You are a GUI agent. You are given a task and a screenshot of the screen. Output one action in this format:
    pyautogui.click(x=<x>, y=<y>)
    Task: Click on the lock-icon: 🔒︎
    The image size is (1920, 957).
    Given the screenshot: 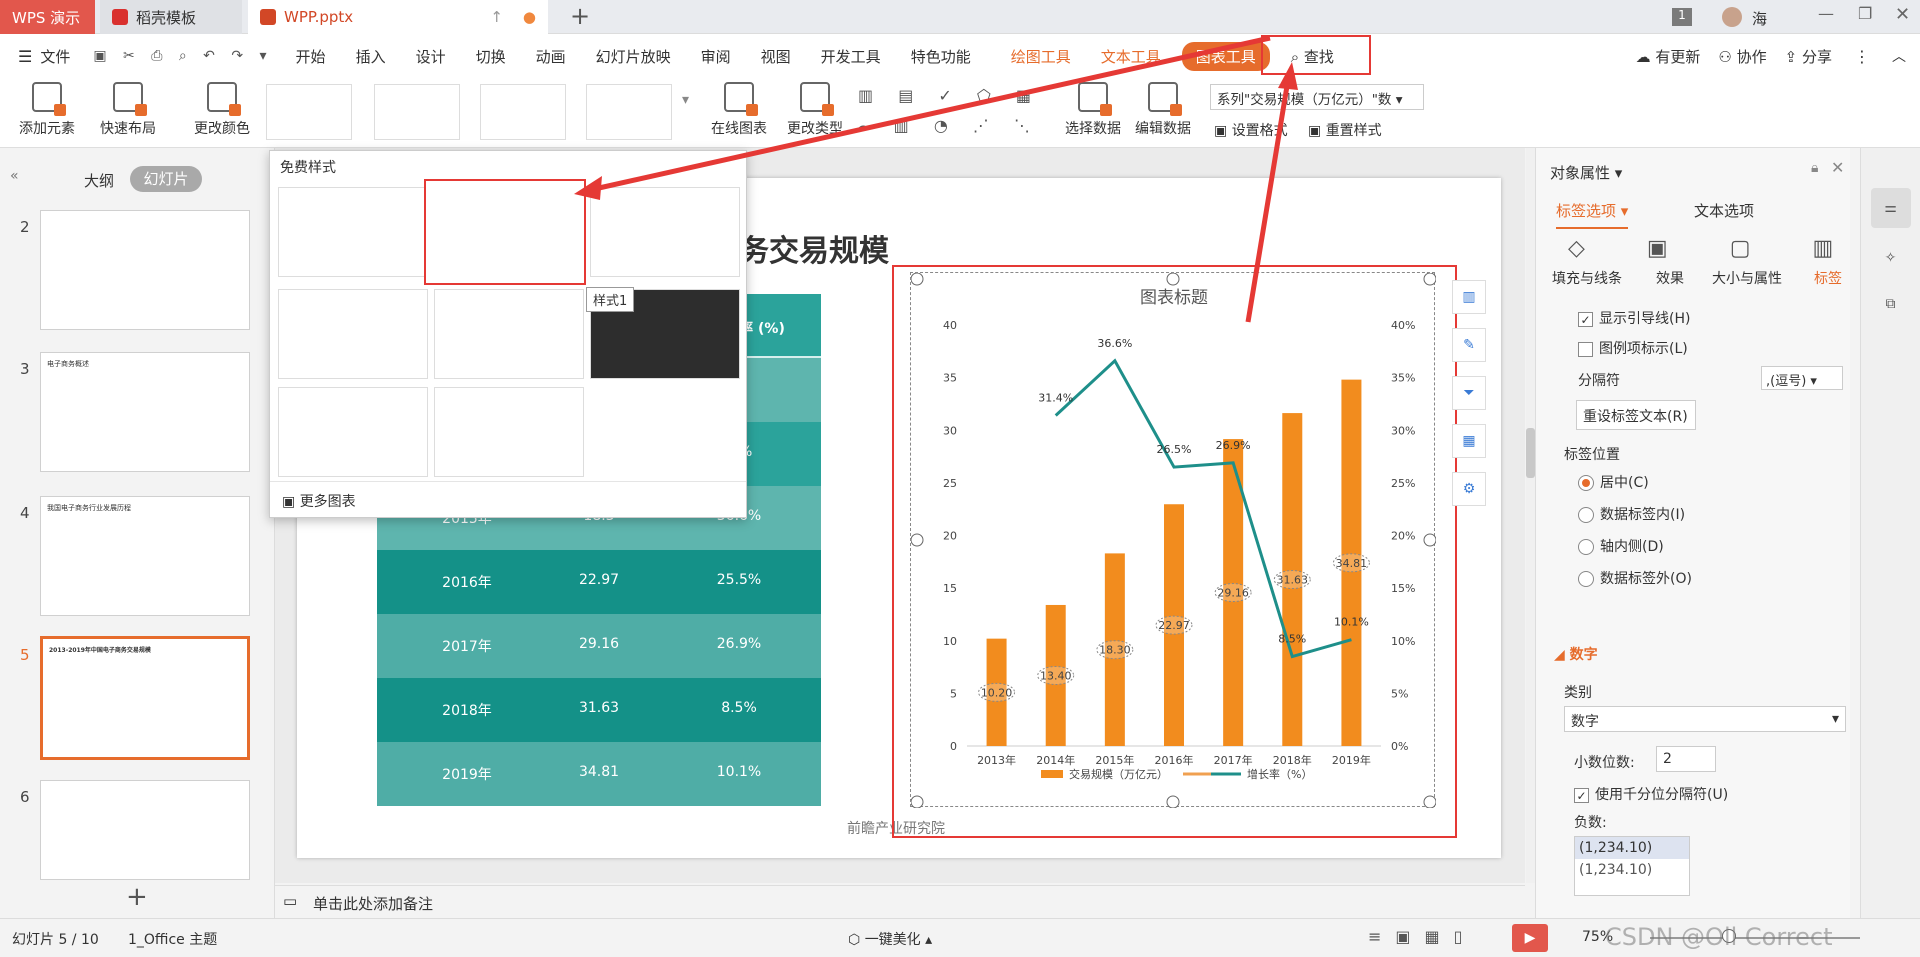 What is the action you would take?
    pyautogui.click(x=1814, y=168)
    